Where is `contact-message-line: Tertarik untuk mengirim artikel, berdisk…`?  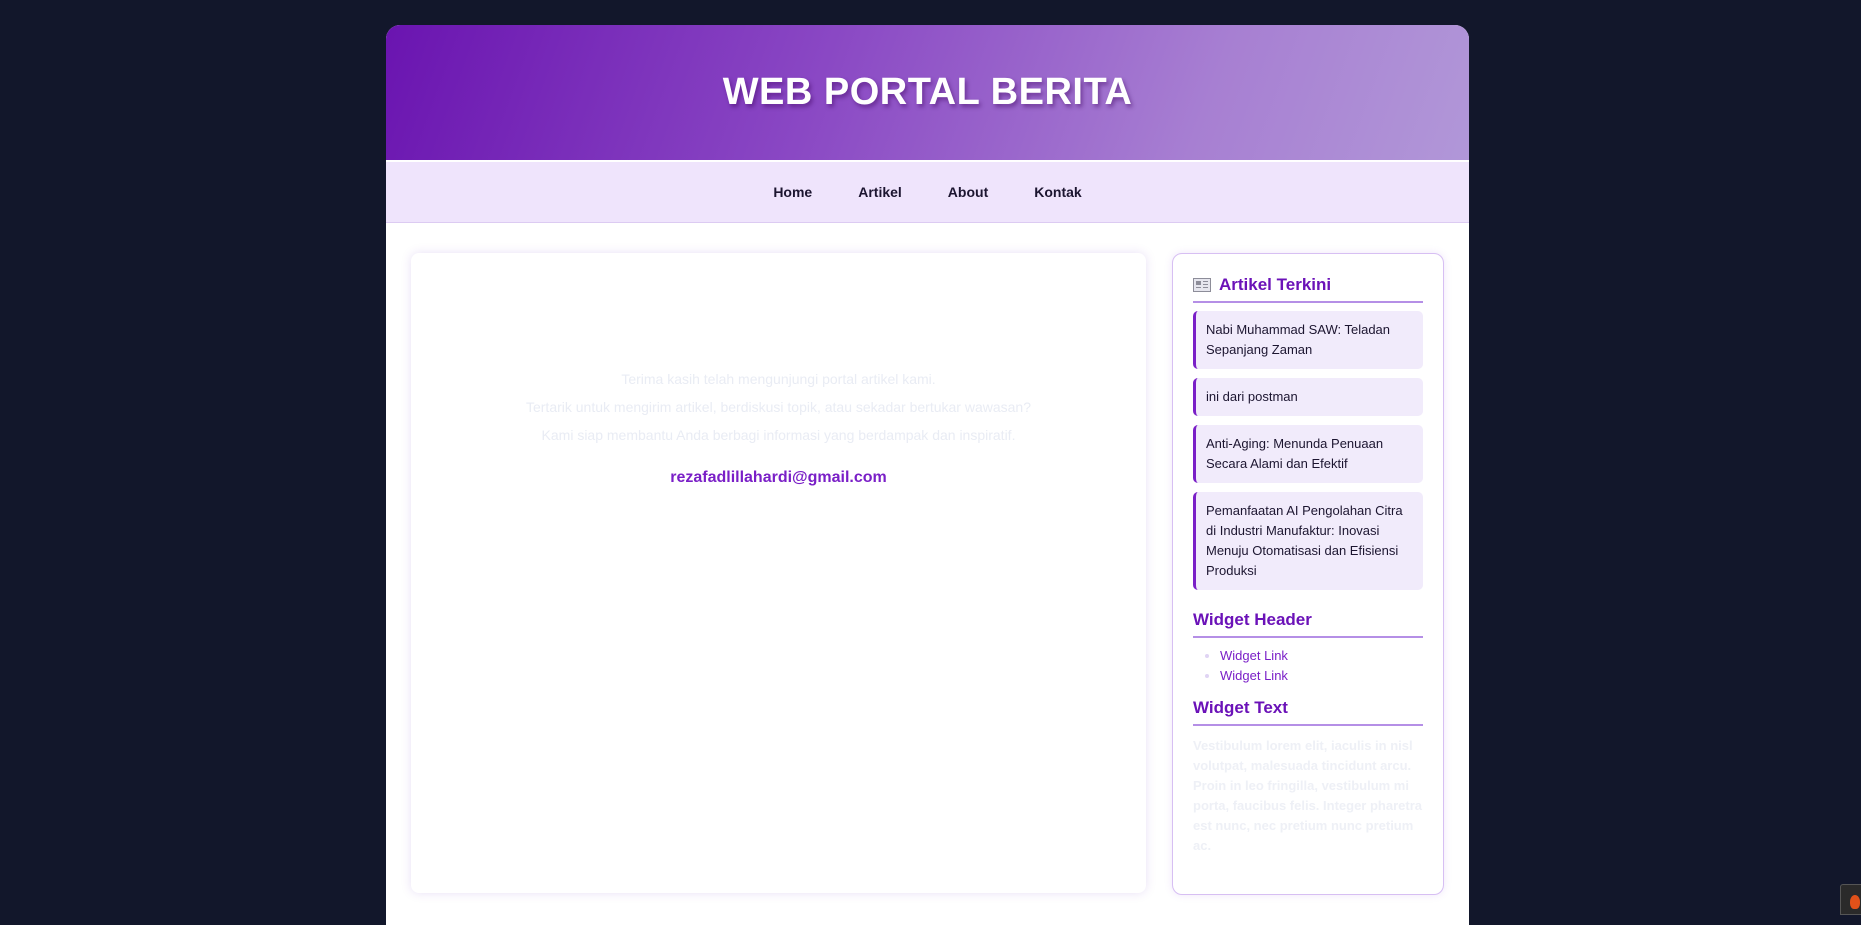
contact-message-line: Tertarik untuk mengirim artikel, berdisk… is located at coordinates (778, 407).